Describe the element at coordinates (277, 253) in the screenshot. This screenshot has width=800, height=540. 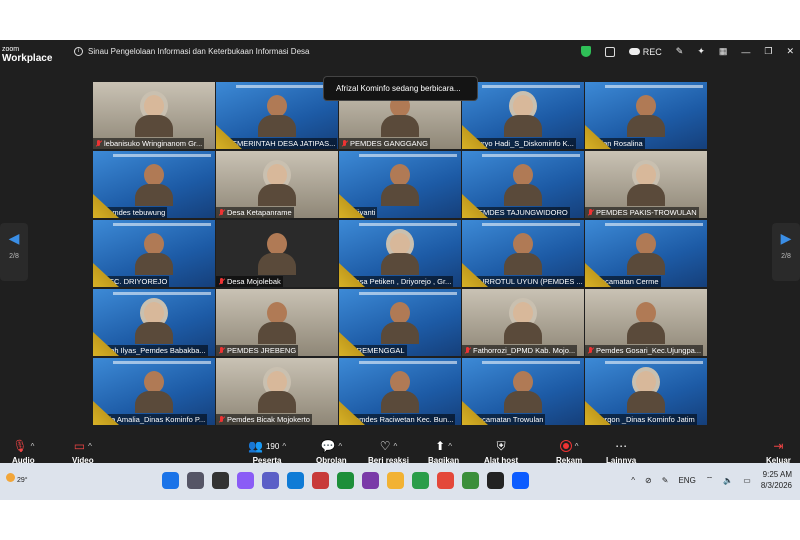
I see `participant-tile: Desa Mojolebak` at that location.